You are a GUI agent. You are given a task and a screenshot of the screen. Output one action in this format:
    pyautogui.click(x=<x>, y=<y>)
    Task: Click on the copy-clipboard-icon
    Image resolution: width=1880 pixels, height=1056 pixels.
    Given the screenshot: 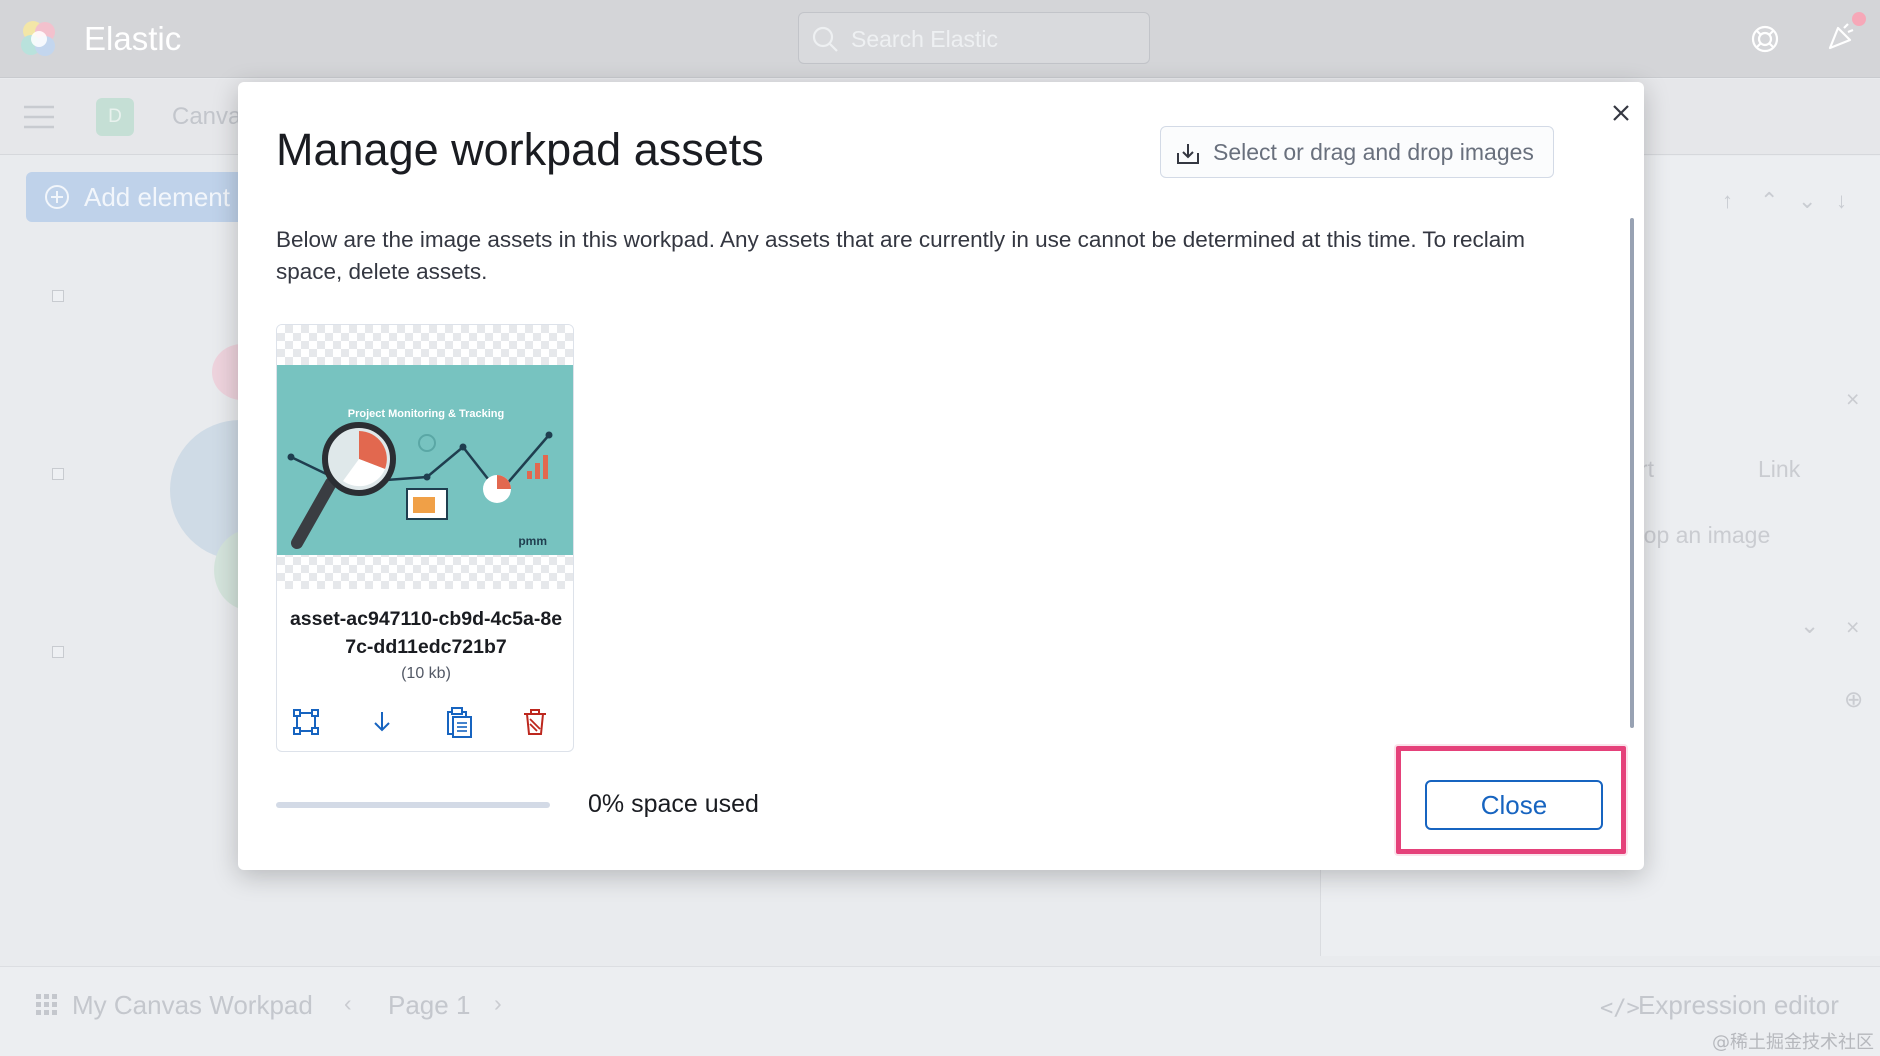 What is the action you would take?
    pyautogui.click(x=458, y=722)
    